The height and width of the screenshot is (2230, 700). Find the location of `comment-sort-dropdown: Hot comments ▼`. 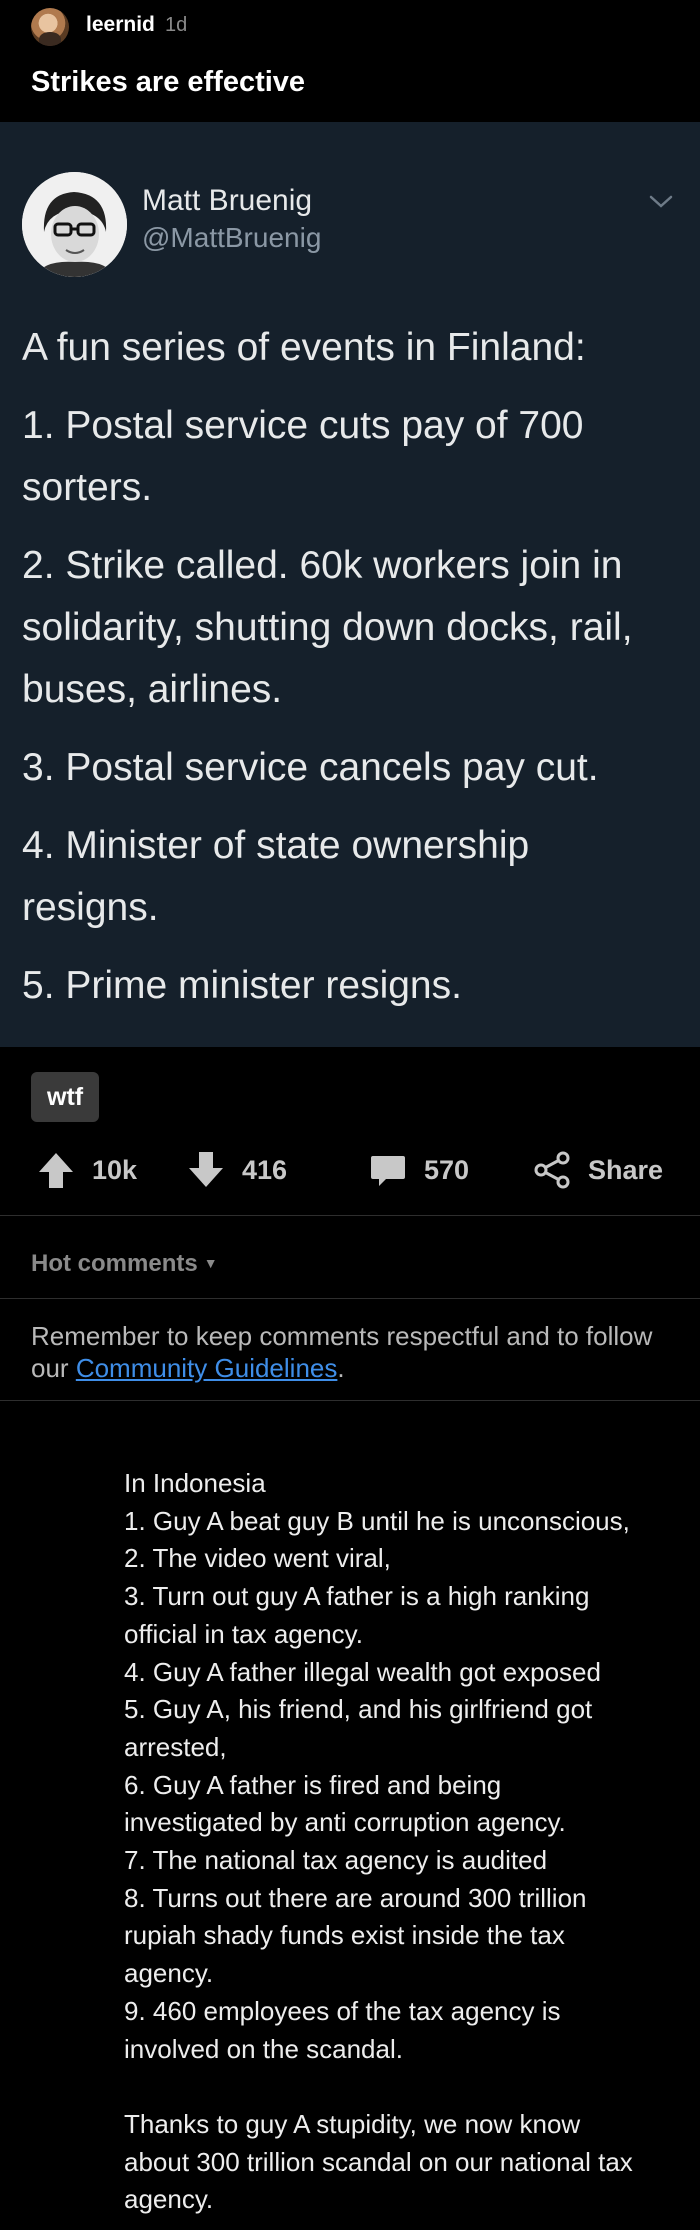

comment-sort-dropdown: Hot comments ▼ is located at coordinates (124, 1264).